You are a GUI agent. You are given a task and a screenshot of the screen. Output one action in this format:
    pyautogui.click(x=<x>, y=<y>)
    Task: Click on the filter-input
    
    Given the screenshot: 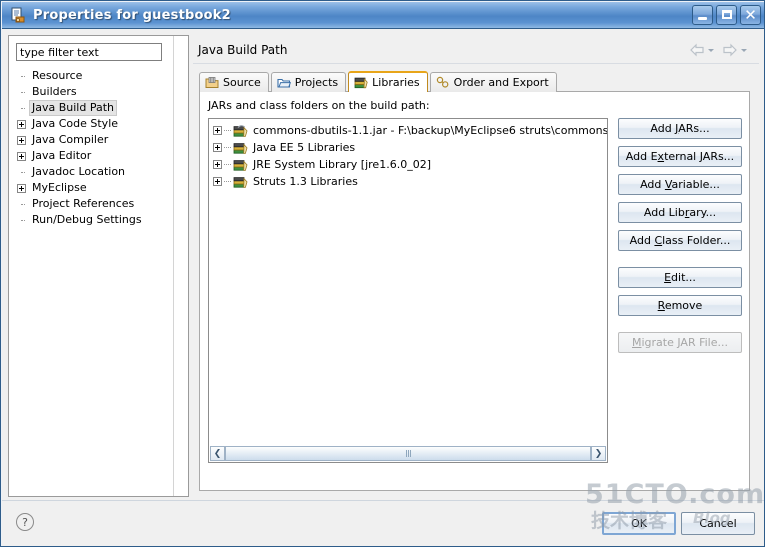 What is the action you would take?
    pyautogui.click(x=89, y=52)
    